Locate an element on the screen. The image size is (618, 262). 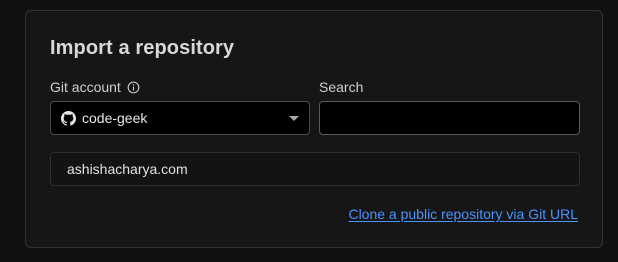
clone-public-repo-link: Clone a public repository via Git URL is located at coordinates (463, 214).